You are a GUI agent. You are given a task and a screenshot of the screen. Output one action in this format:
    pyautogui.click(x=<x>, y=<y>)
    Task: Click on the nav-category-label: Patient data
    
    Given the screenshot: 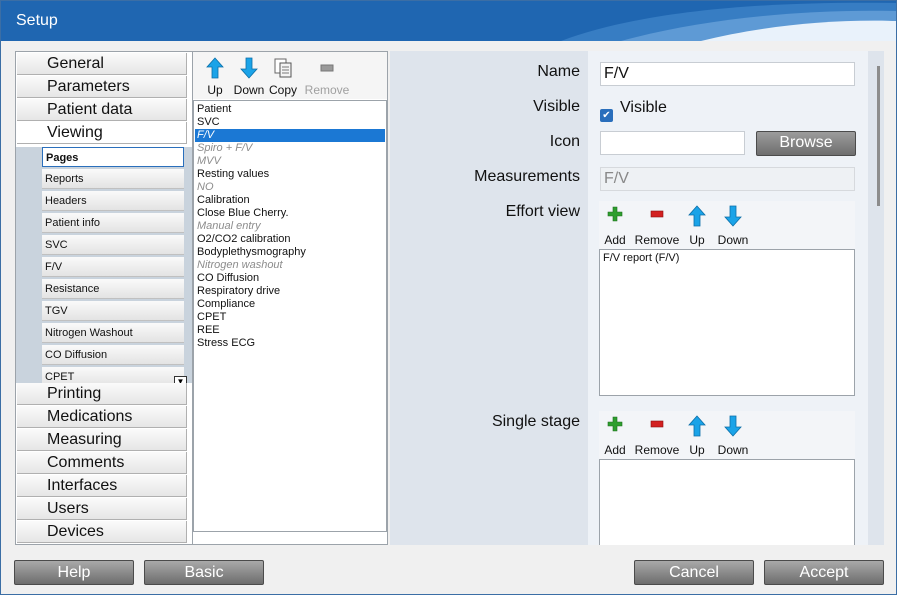 What is the action you would take?
    pyautogui.click(x=90, y=109)
    